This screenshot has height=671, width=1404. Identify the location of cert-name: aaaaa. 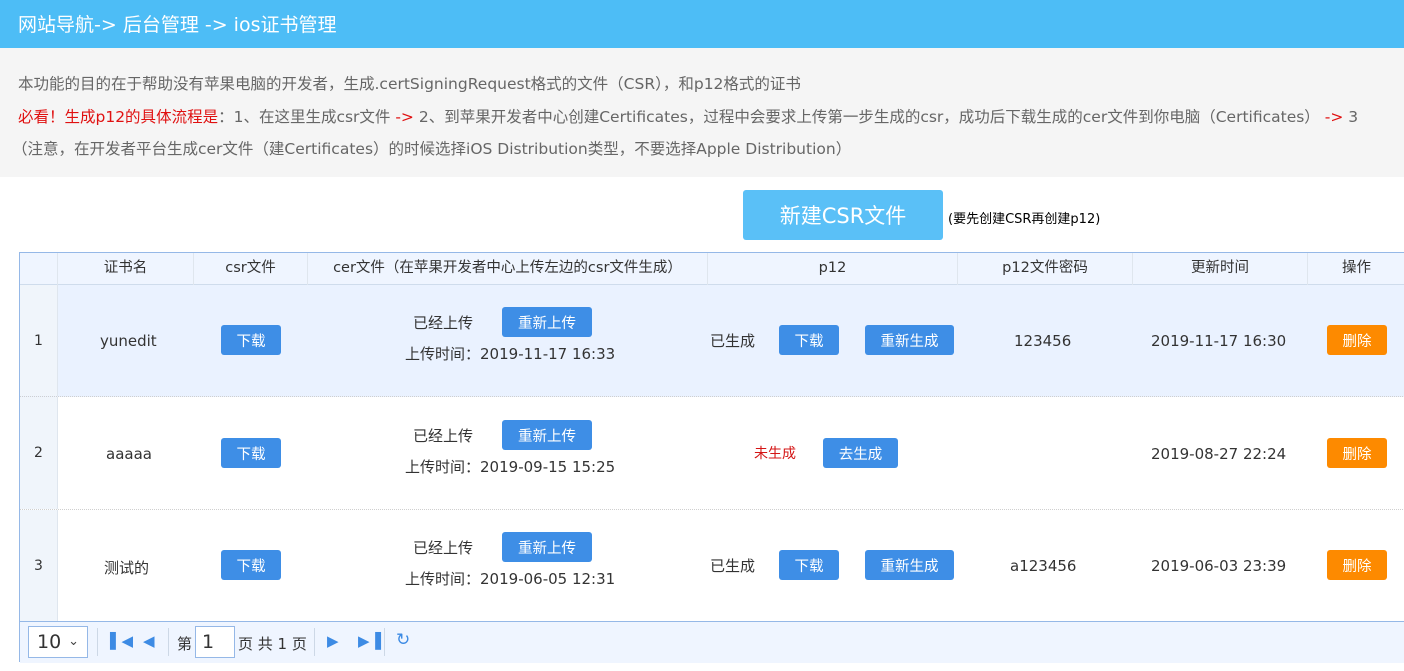
(129, 454).